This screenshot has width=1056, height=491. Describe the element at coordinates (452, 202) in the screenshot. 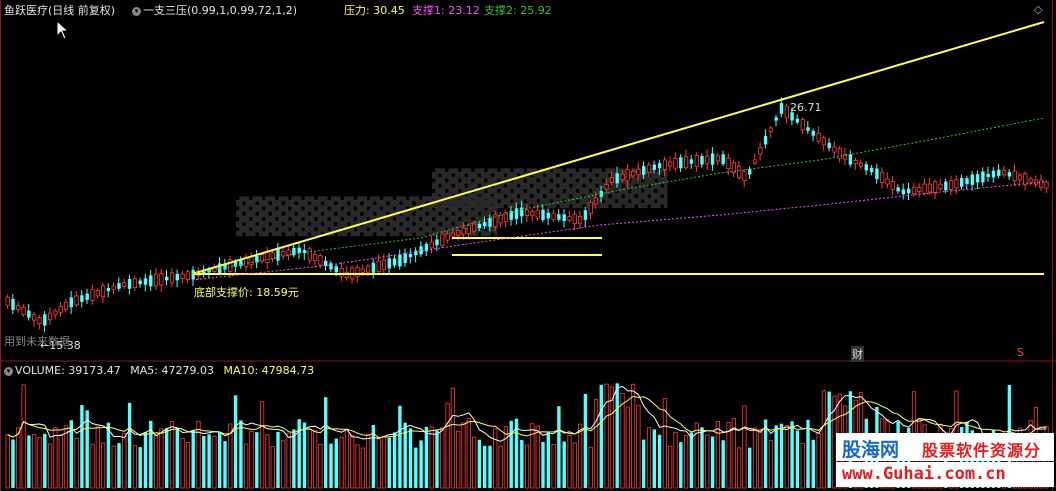

I see `bg-watermark: ▓▓▓▓▓▓▓▓▓▓ ▓▓▓▓▓▓▓▓▓` at that location.